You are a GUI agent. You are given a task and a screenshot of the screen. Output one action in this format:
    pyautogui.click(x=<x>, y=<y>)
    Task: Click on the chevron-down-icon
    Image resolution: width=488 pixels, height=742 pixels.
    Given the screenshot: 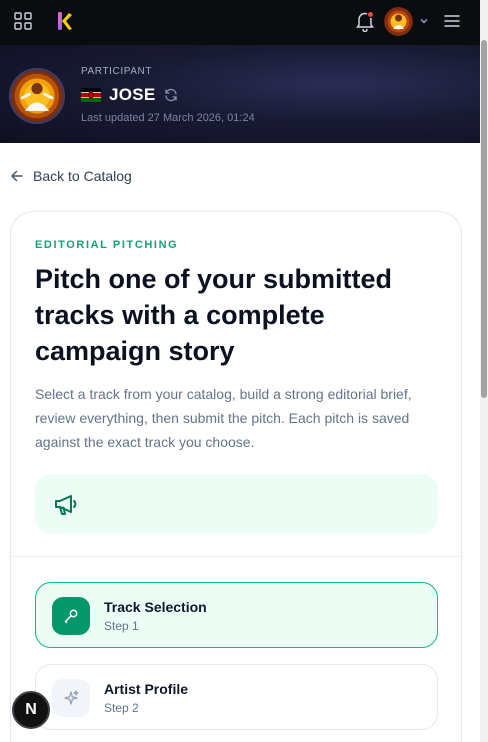 What is the action you would take?
    pyautogui.click(x=424, y=21)
    